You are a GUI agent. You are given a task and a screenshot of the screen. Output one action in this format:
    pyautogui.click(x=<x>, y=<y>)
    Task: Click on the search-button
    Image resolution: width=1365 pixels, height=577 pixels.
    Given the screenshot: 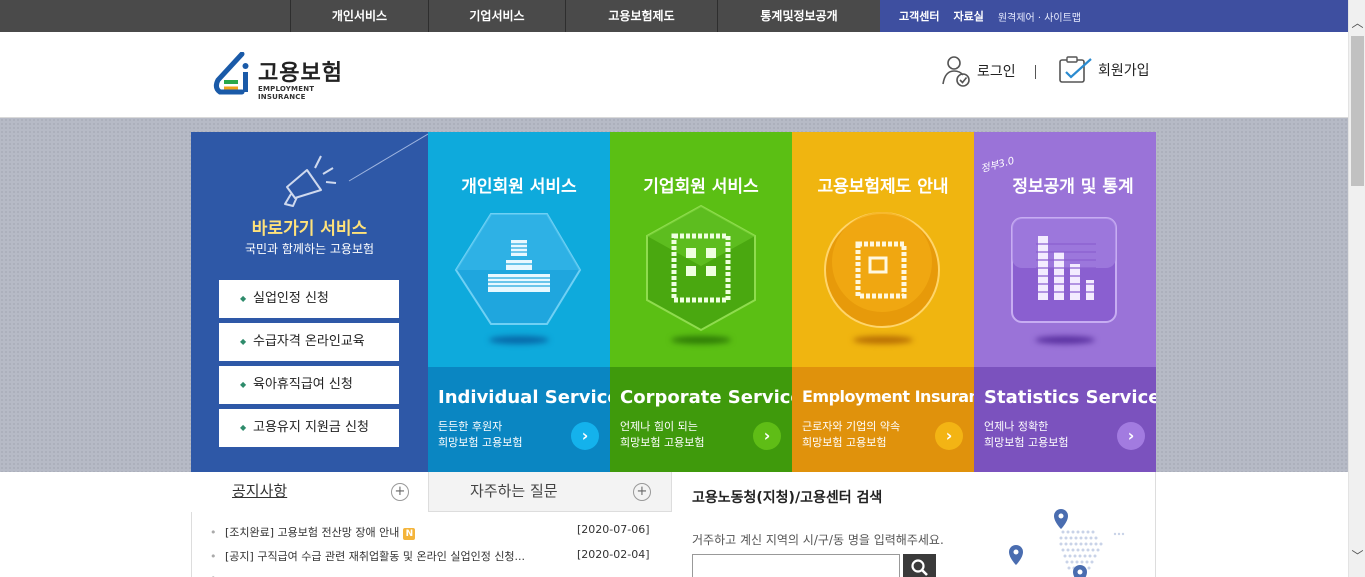 What is the action you would take?
    pyautogui.click(x=919, y=565)
    